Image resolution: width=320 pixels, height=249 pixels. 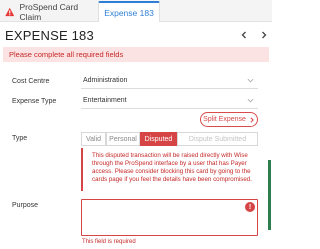 I want to click on purpose-error-text: This field is required, so click(x=109, y=242).